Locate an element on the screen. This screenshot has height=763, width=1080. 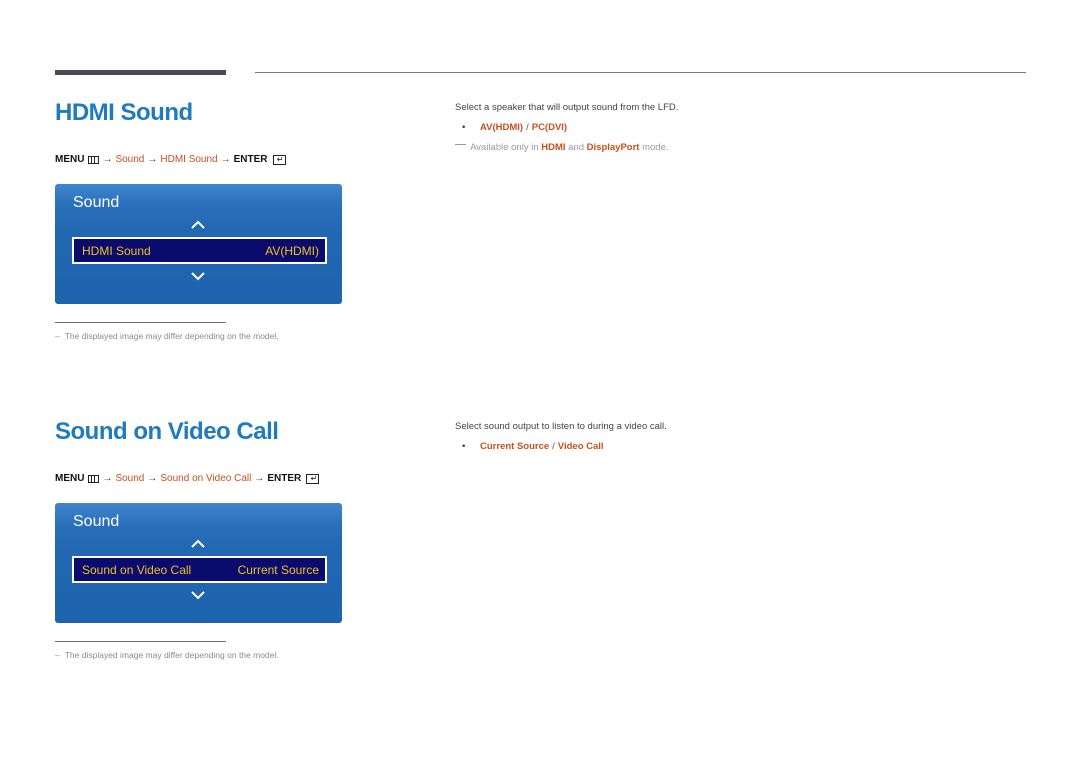
osd-panel: Sound HDMI Sound AV(HDMI) is located at coordinates (198, 244).